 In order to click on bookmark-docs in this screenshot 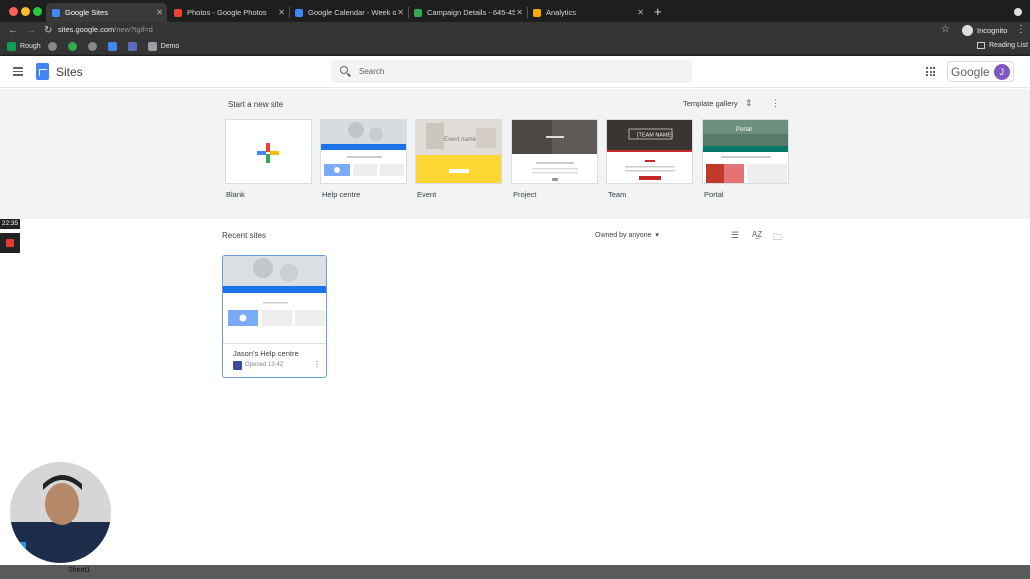, I will do `click(114, 46)`.